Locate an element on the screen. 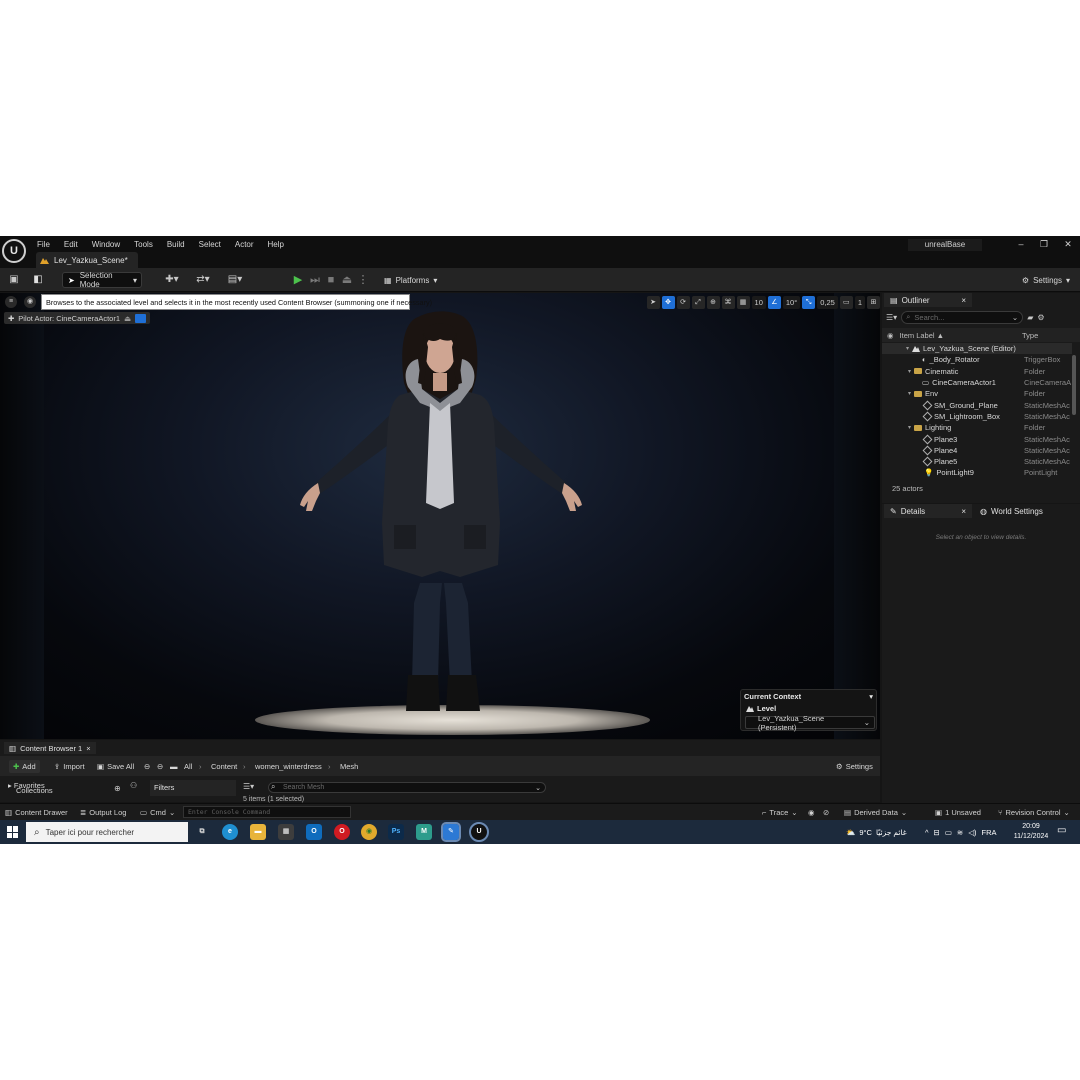 Image resolution: width=1080 pixels, height=1080 pixels. eject-pilot-icon: ⏏ is located at coordinates (127, 318).